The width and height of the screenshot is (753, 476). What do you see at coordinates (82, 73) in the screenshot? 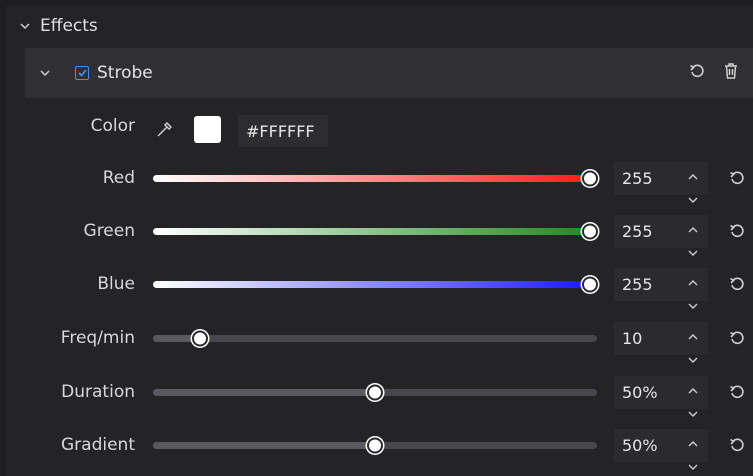
I see `strobe-enabled-checkbox` at bounding box center [82, 73].